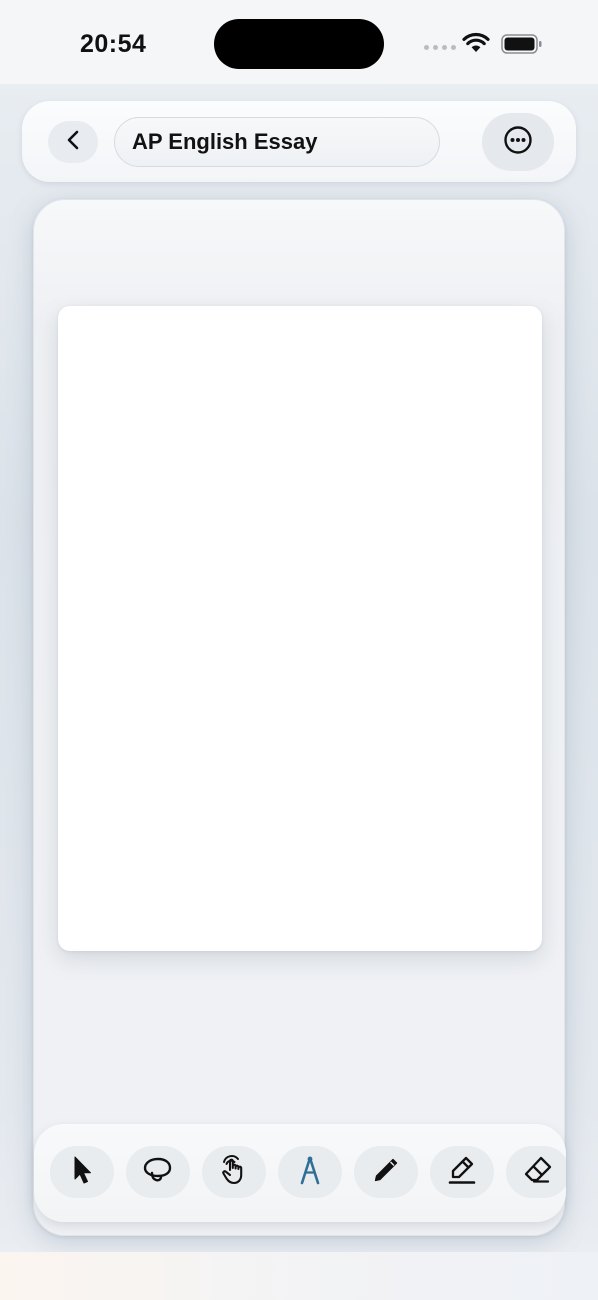 This screenshot has width=598, height=1300. Describe the element at coordinates (225, 141) in the screenshot. I see `document-title: AP English Essay` at that location.